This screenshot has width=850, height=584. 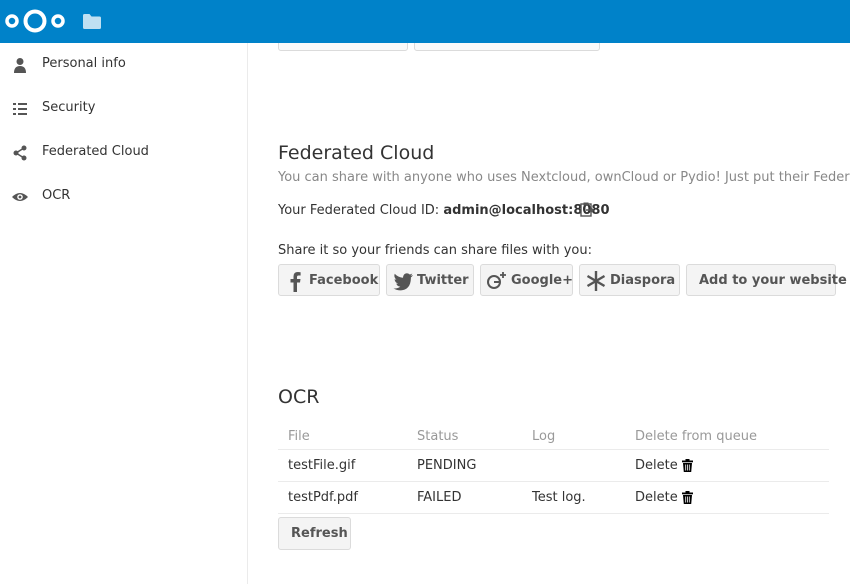 What do you see at coordinates (123, 109) in the screenshot?
I see `sidebar-item-security: Security` at bounding box center [123, 109].